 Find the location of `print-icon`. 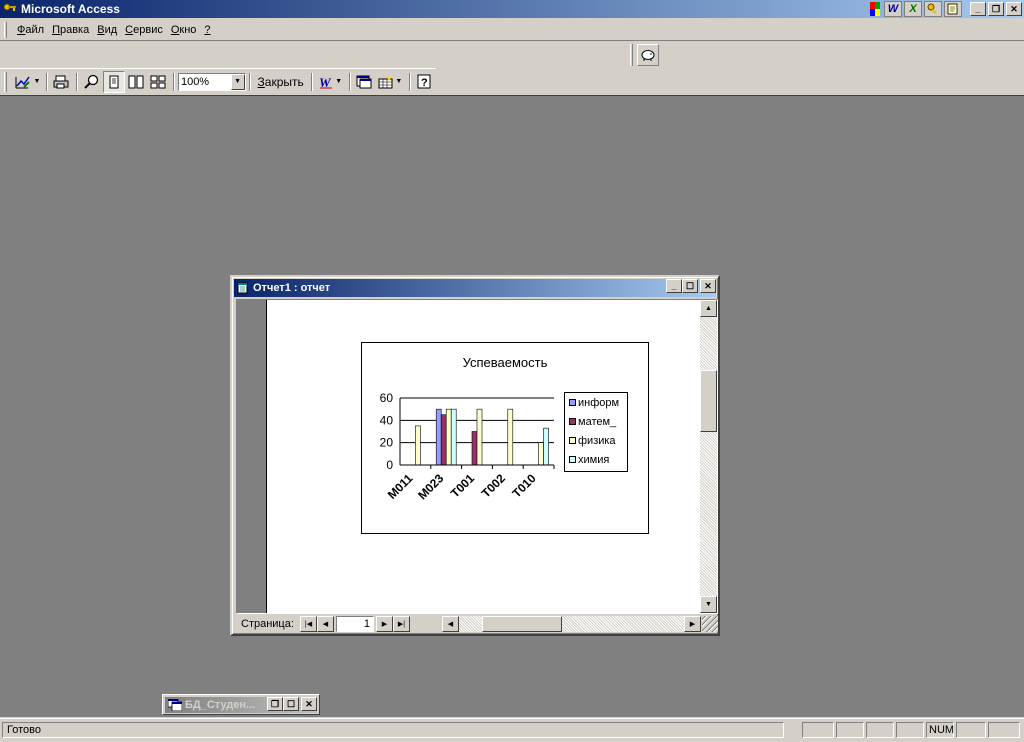

print-icon is located at coordinates (61, 82).